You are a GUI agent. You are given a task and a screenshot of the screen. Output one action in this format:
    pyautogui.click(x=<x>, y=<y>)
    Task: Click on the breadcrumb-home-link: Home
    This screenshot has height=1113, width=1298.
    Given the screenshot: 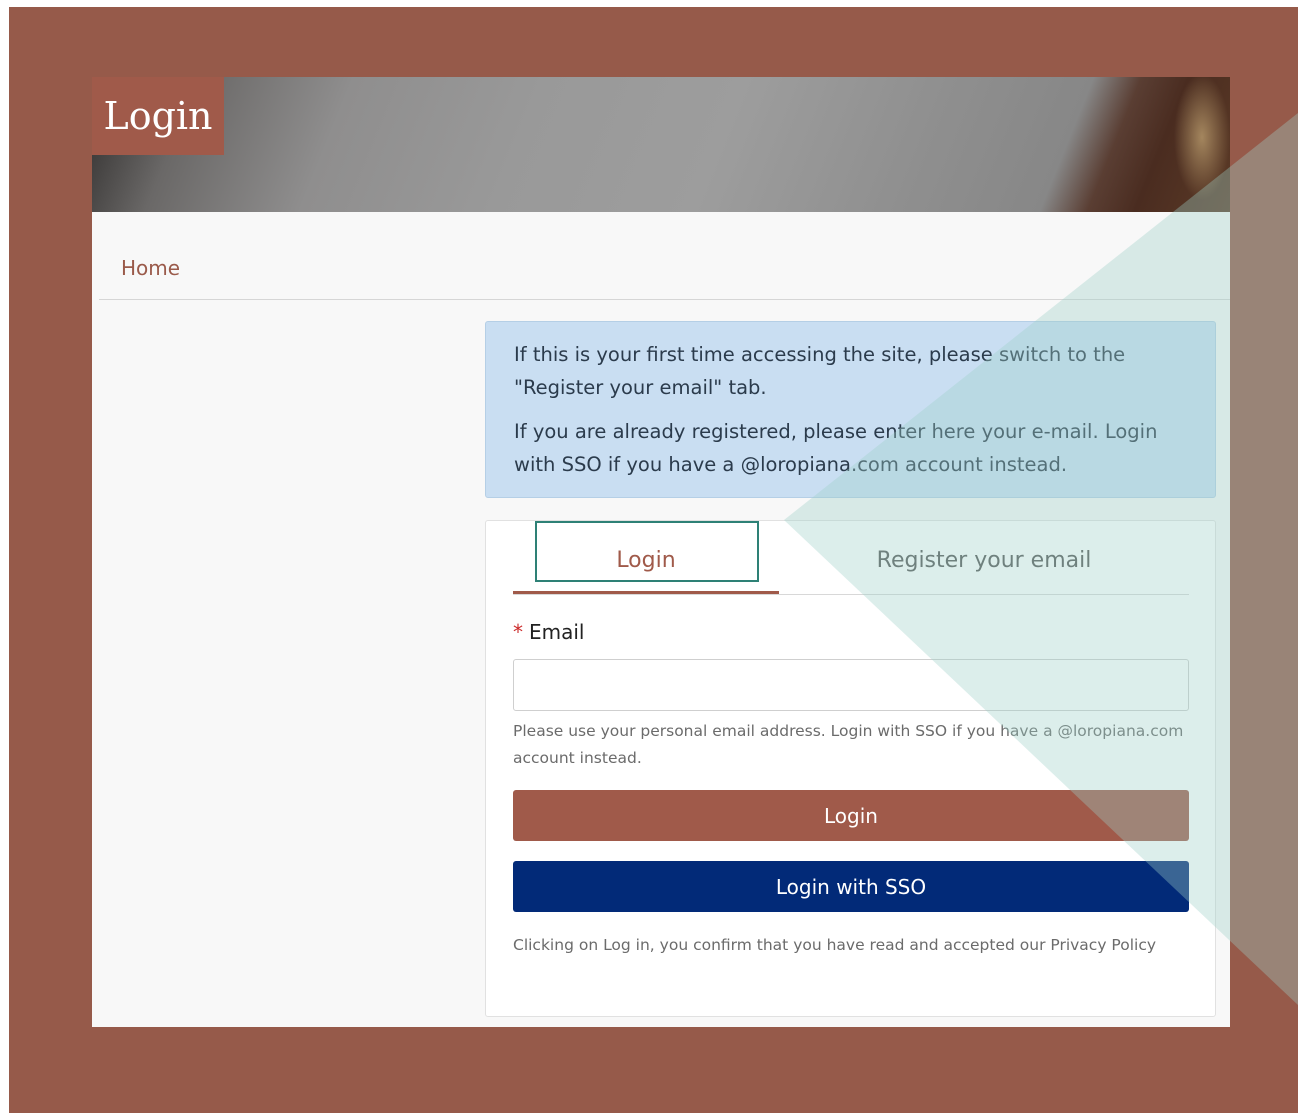 What is the action you would take?
    pyautogui.click(x=150, y=268)
    